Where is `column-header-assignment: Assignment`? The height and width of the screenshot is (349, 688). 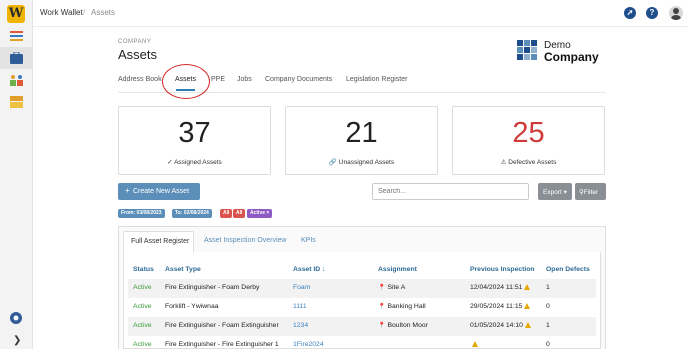 column-header-assignment: Assignment is located at coordinates (397, 269).